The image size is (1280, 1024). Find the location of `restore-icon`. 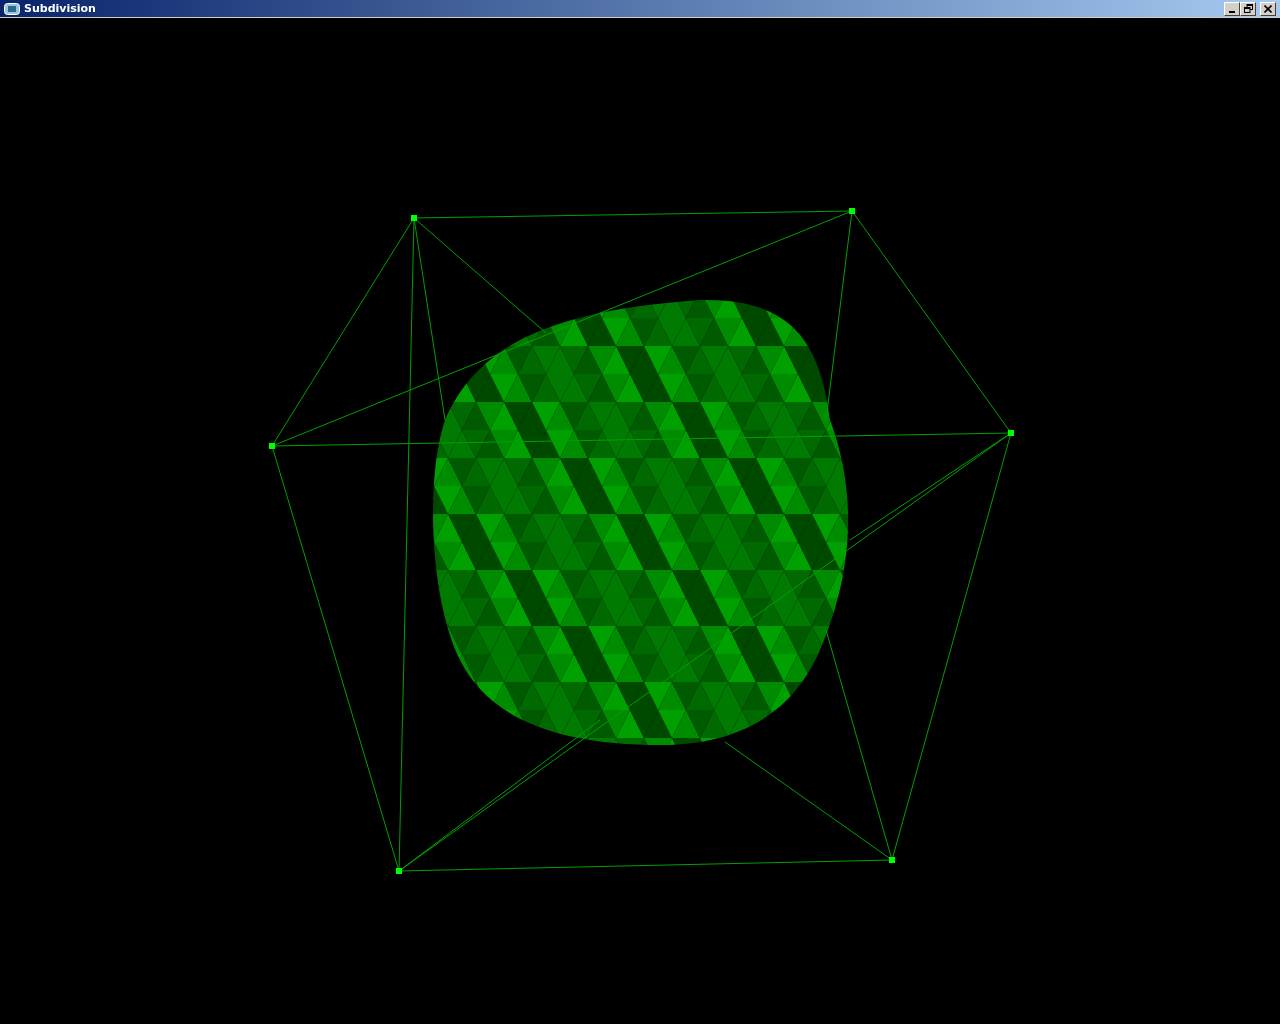

restore-icon is located at coordinates (1248, 8).